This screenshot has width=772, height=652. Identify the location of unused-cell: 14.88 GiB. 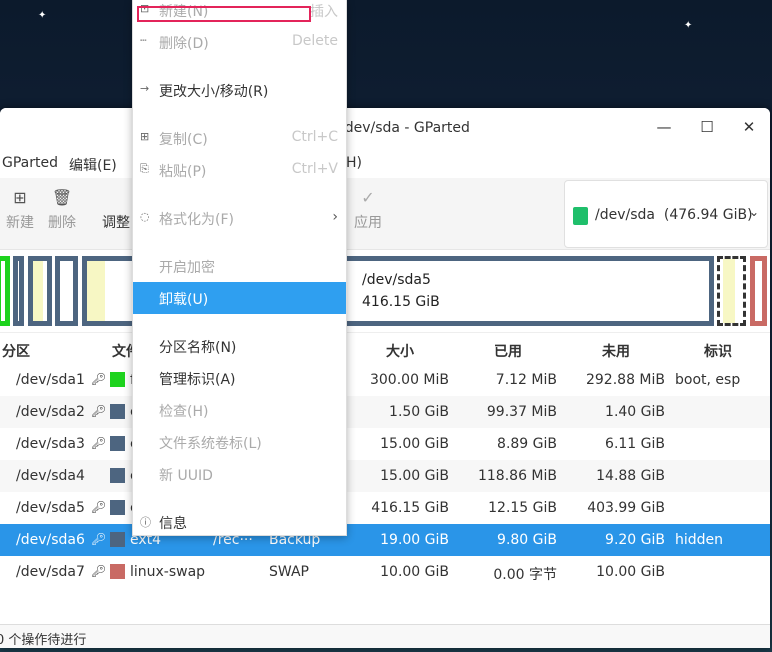
(630, 476).